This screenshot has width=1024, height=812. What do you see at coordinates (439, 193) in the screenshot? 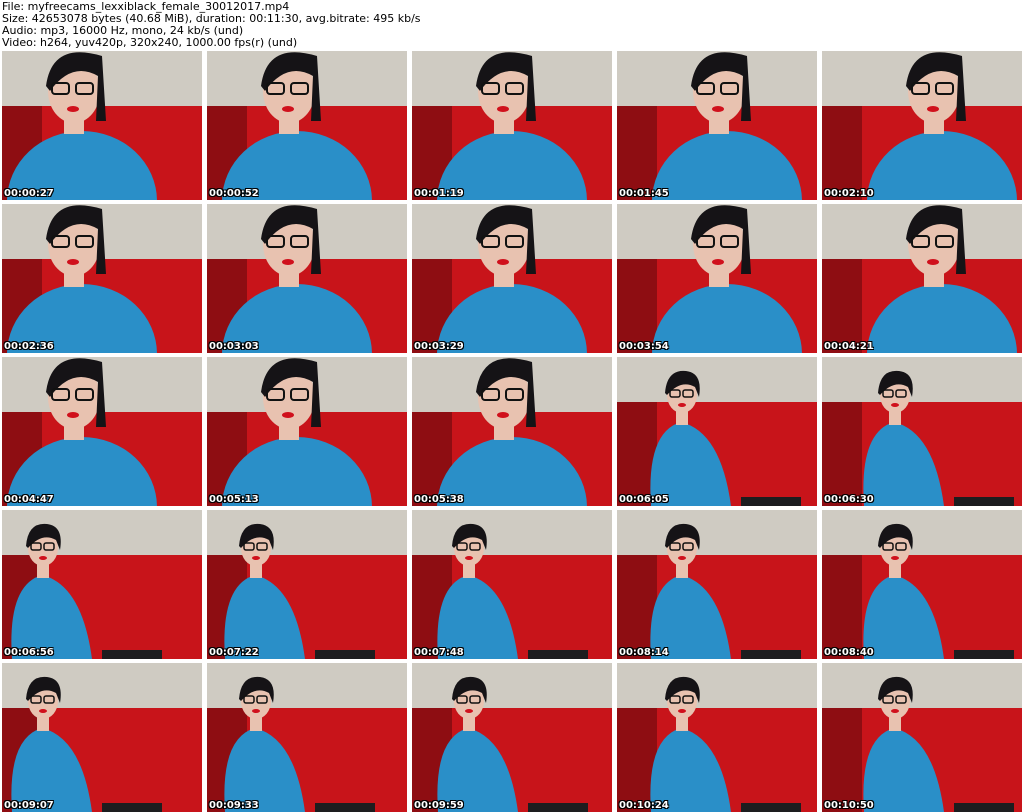
I see `thumbnail-timestamp: 00:01:19` at bounding box center [439, 193].